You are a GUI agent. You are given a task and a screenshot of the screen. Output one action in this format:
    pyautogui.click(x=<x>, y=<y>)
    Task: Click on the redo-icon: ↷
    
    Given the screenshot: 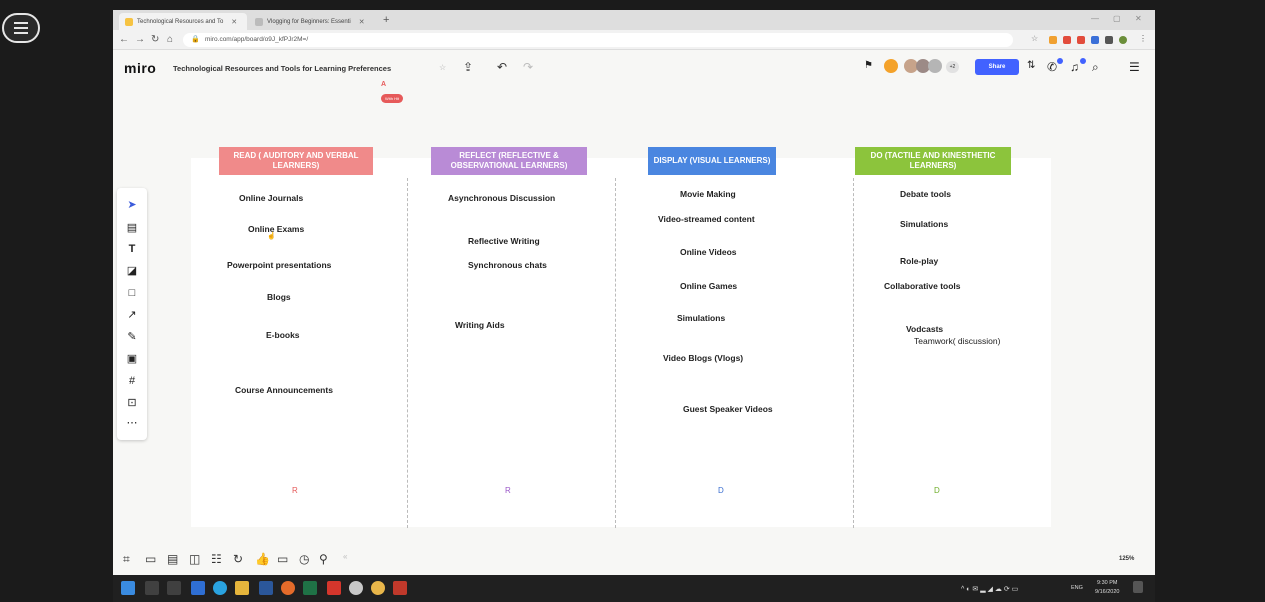 What is the action you would take?
    pyautogui.click(x=528, y=67)
    